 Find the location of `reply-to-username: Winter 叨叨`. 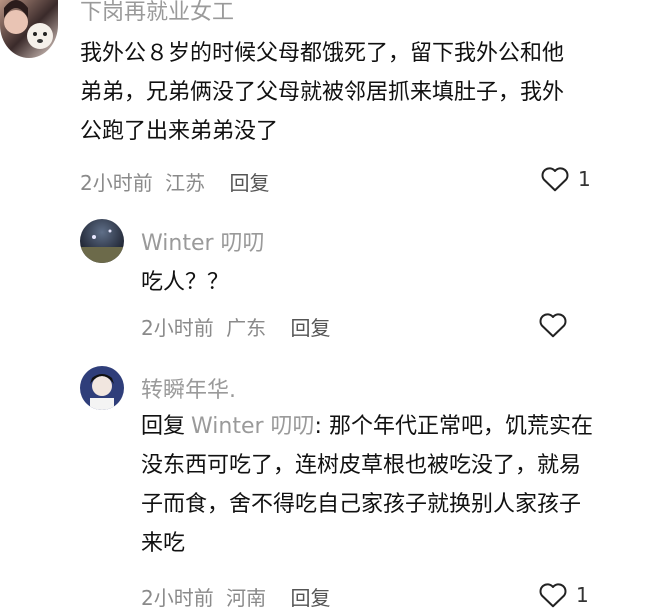

reply-to-username: Winter 叨叨 is located at coordinates (253, 426).